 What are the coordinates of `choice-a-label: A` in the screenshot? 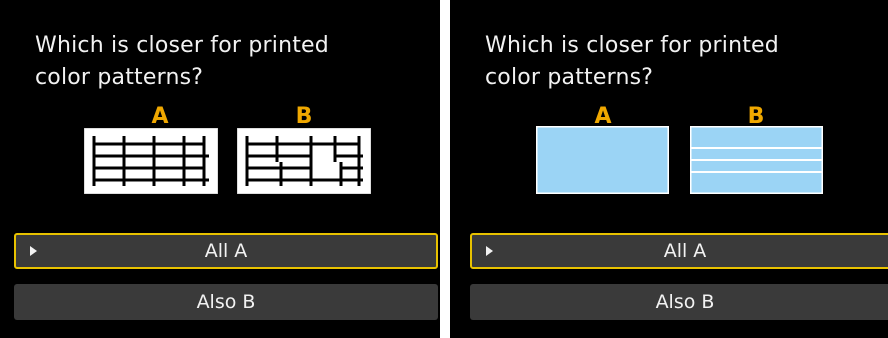 It's located at (160, 116).